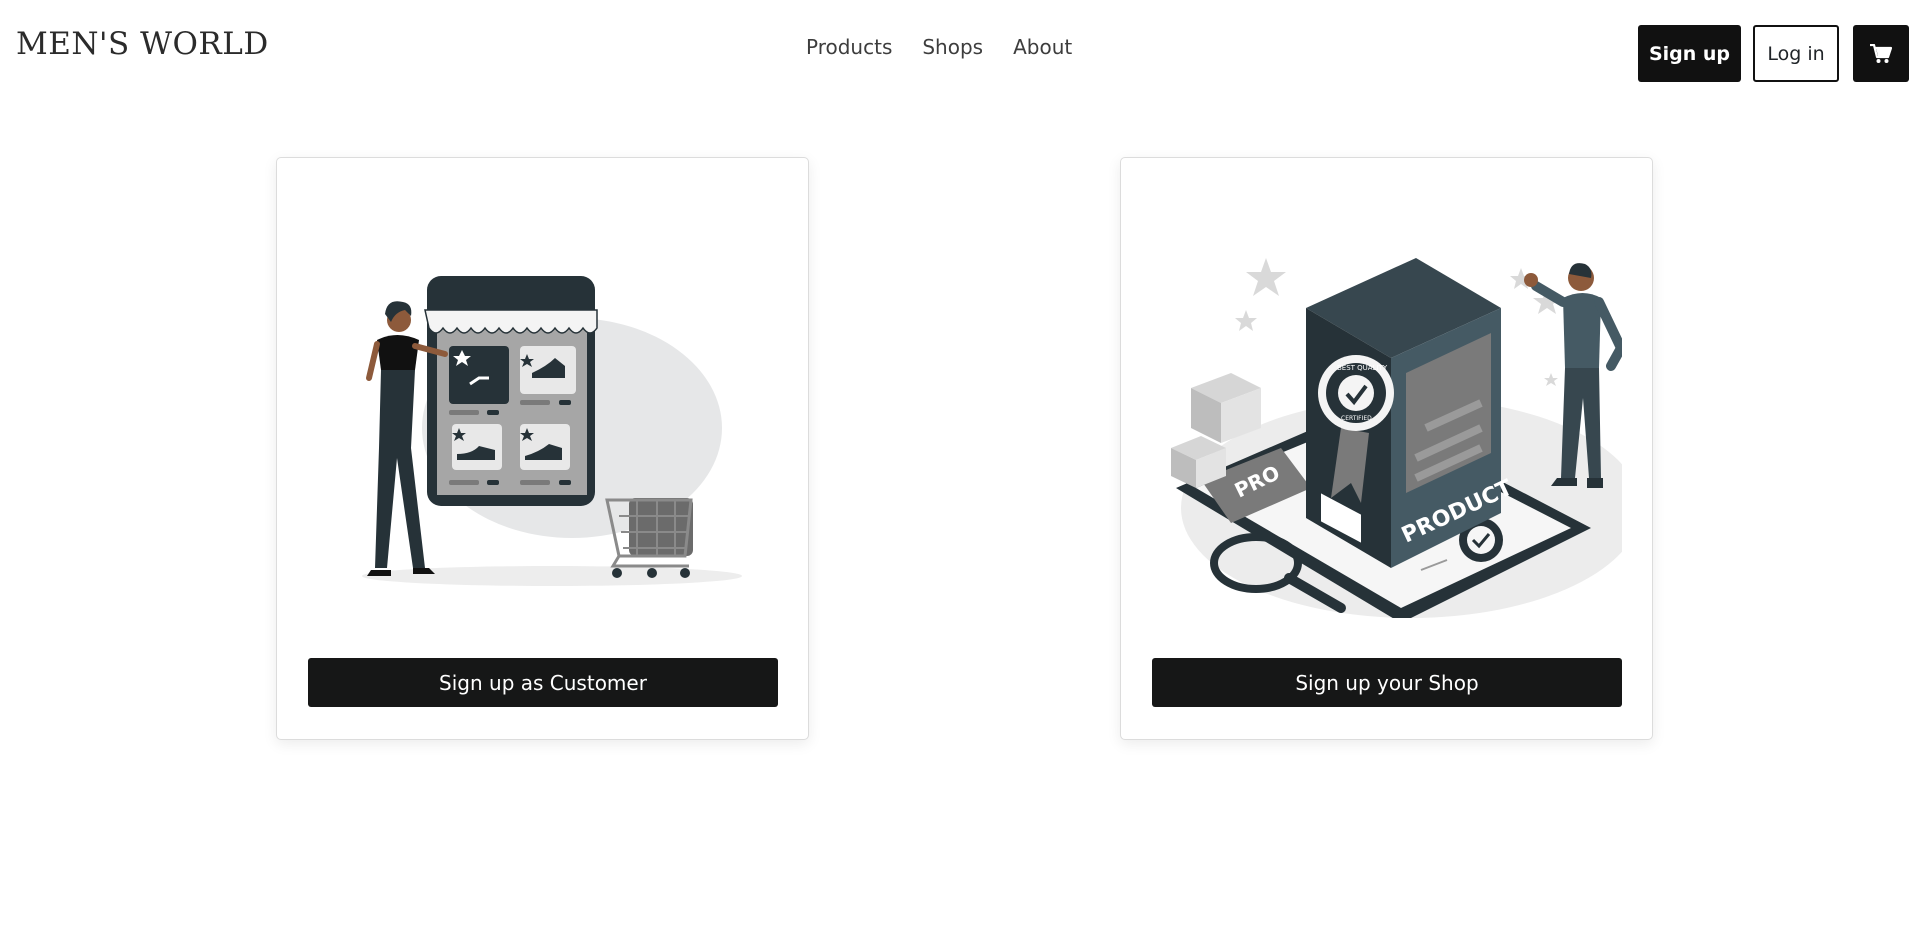 The width and height of the screenshot is (1920, 932). Describe the element at coordinates (142, 44) in the screenshot. I see `brand-logo: MEN'S WORLD` at that location.